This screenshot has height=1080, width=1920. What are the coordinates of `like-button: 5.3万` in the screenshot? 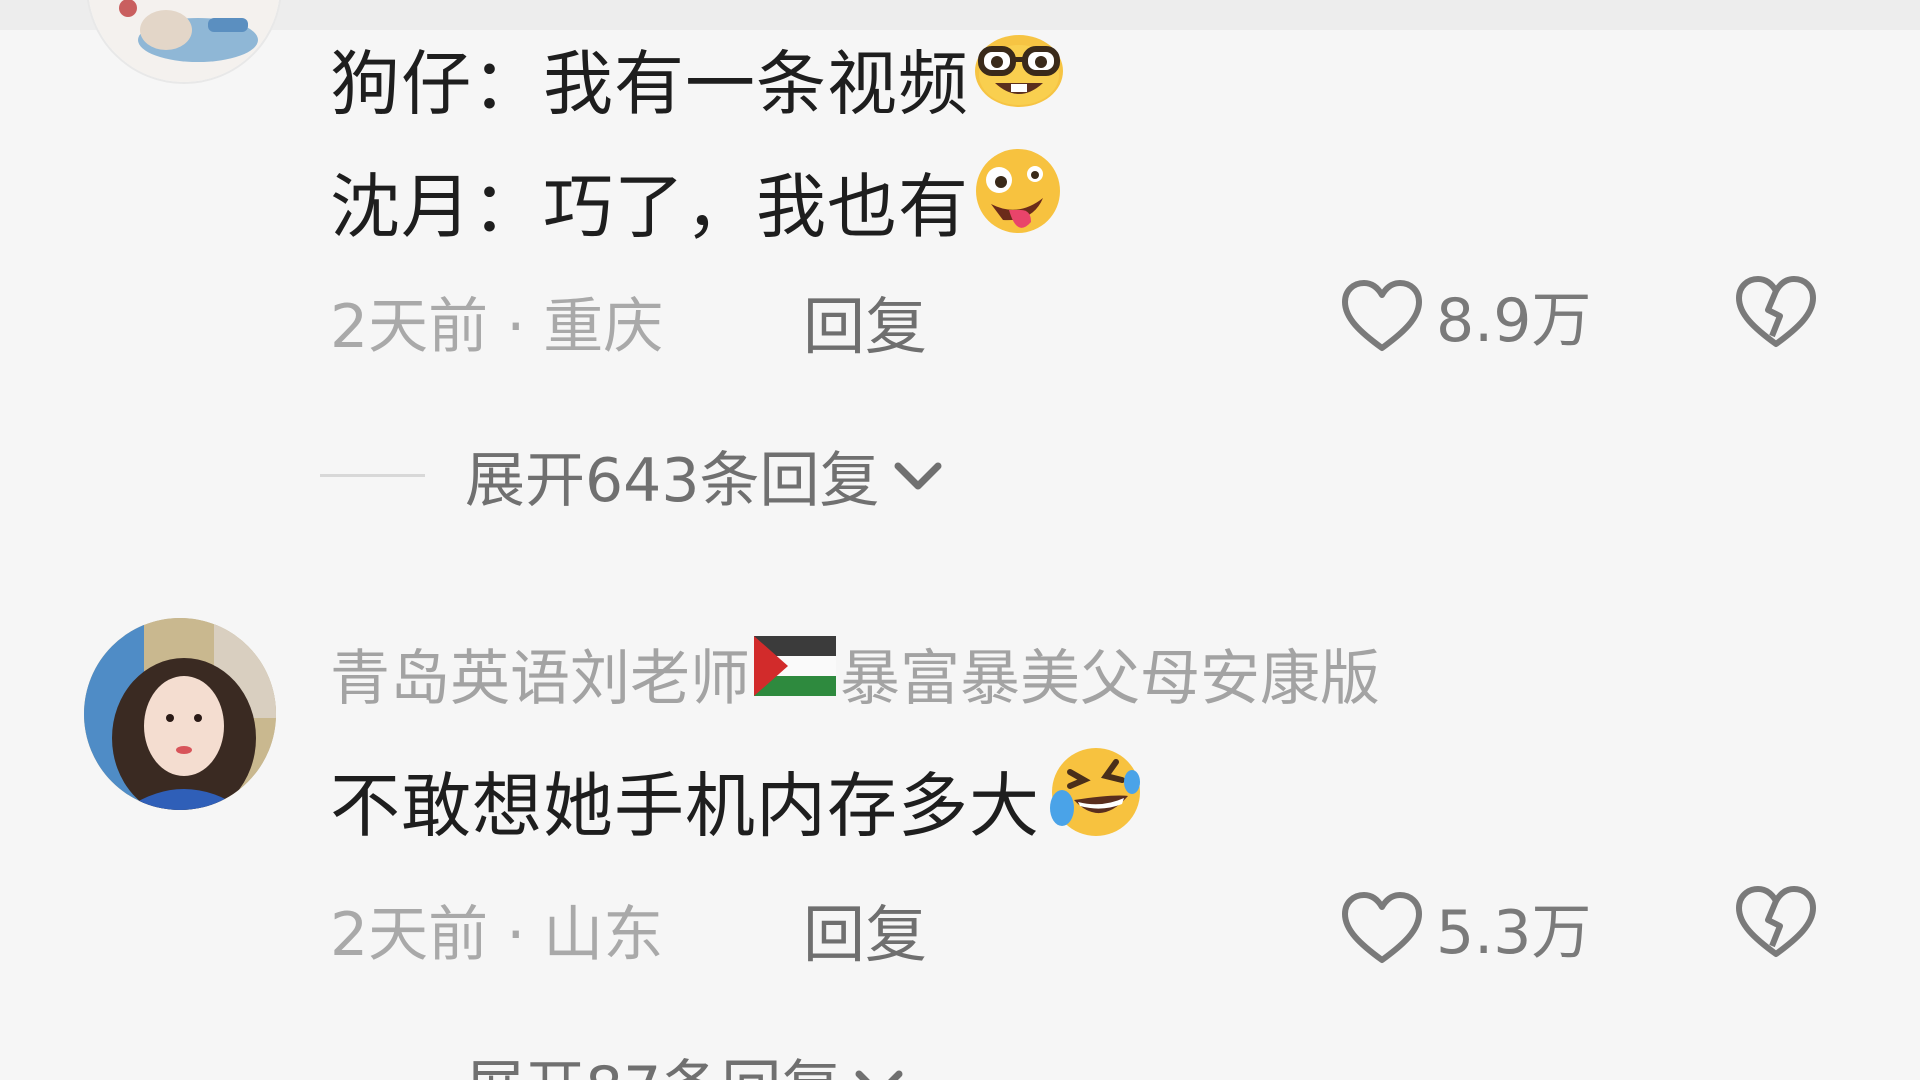 It's located at (1465, 927).